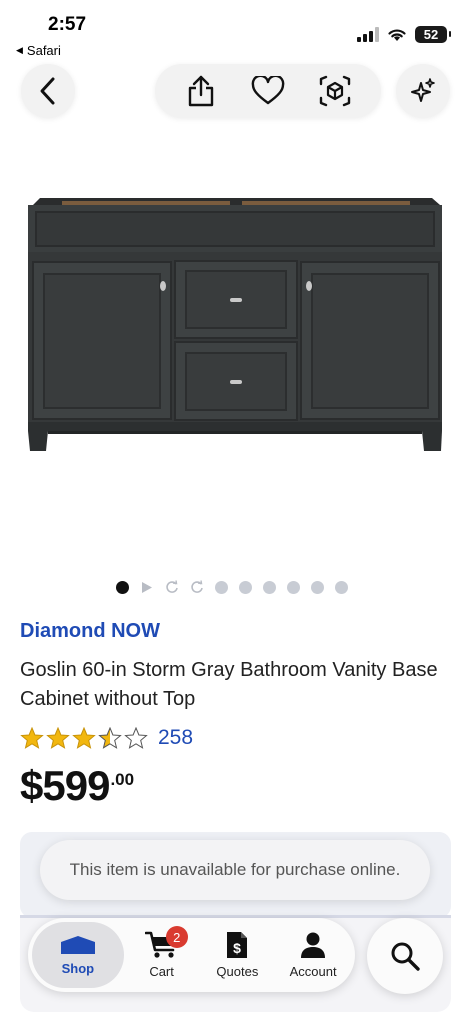  Describe the element at coordinates (65, 785) in the screenshot. I see `price-dollars: $599` at that location.